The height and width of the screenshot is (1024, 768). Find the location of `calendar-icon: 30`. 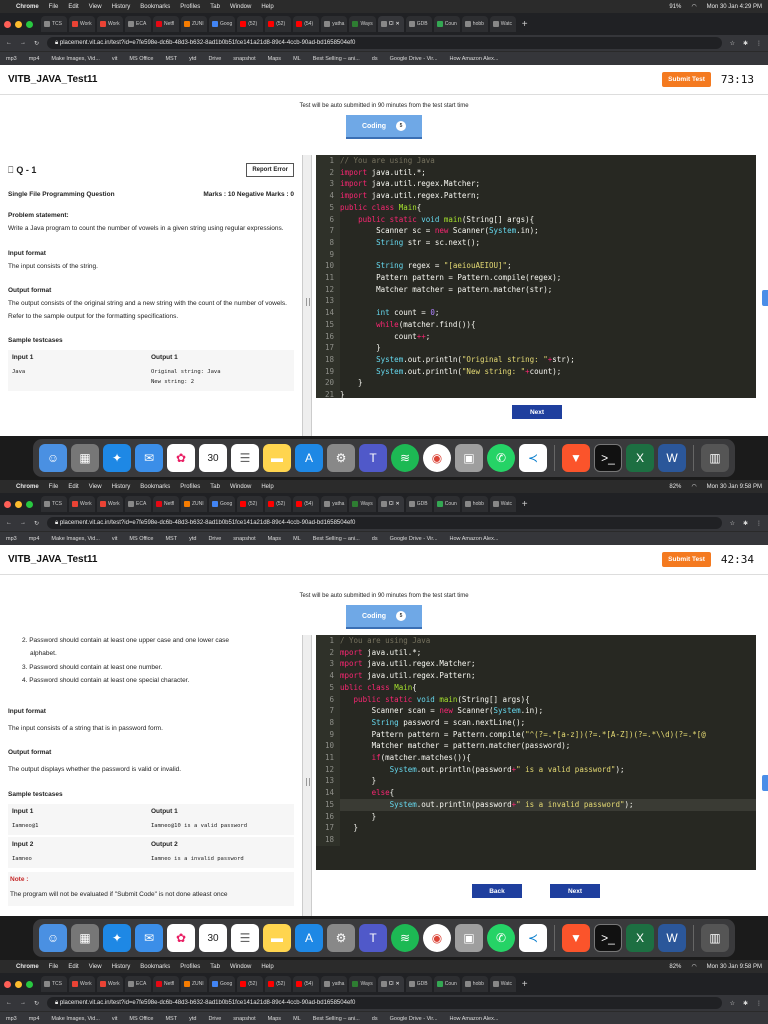

calendar-icon: 30 is located at coordinates (213, 458).